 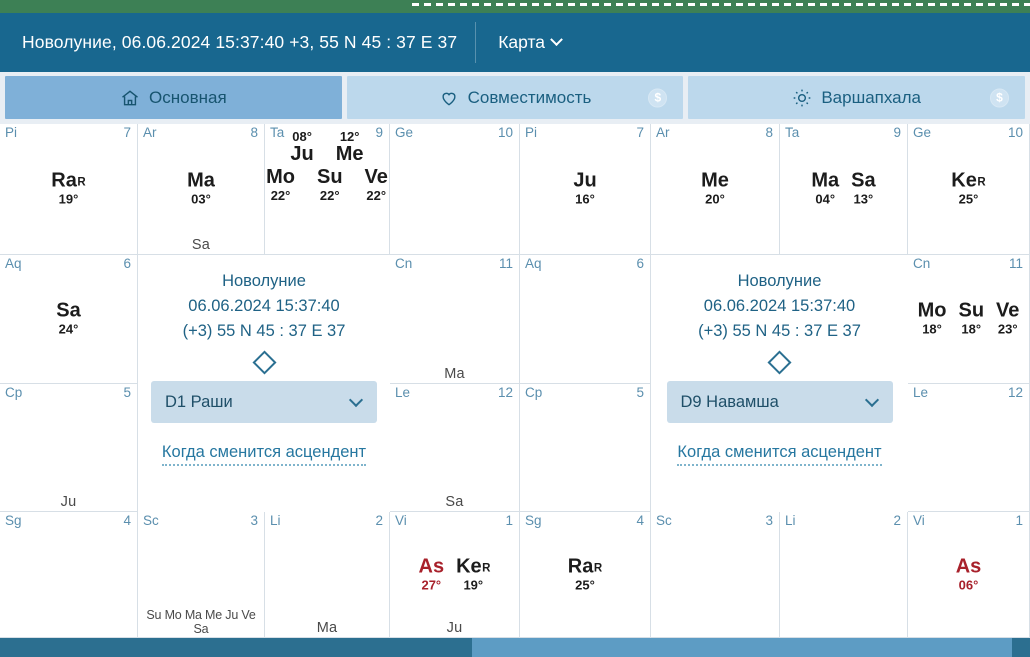 I want to click on planet-degree: 19°, so click(x=473, y=584).